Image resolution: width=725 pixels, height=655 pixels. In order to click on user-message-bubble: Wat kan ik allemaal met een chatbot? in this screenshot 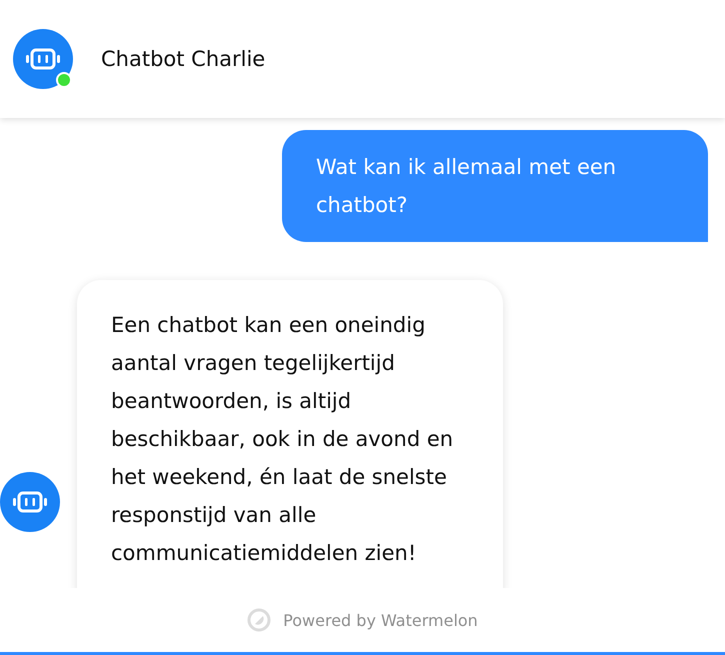, I will do `click(495, 186)`.